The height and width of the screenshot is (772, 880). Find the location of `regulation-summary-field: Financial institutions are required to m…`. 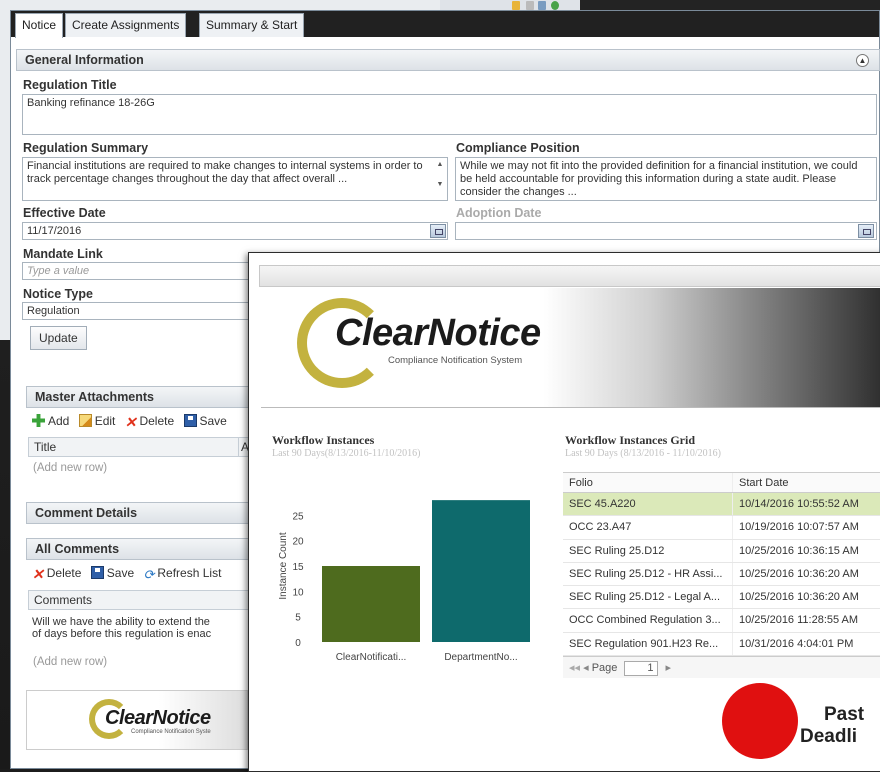

regulation-summary-field: Financial institutions are required to m… is located at coordinates (235, 179).